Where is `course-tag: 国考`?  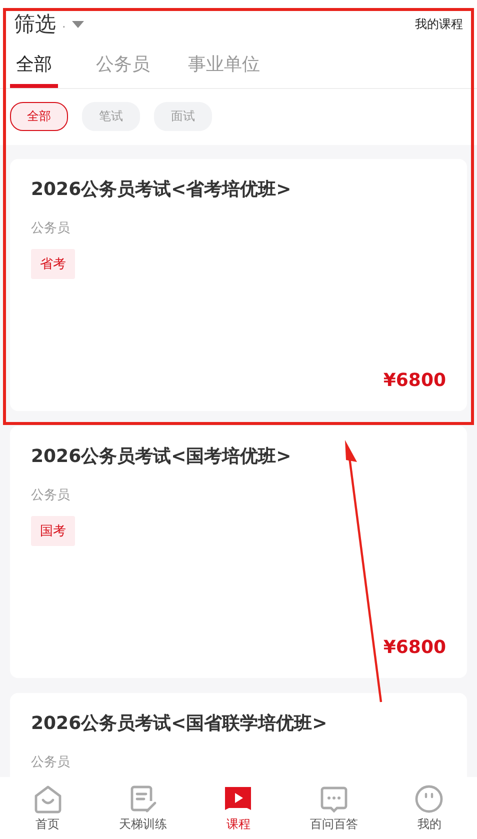
course-tag: 国考 is located at coordinates (53, 531).